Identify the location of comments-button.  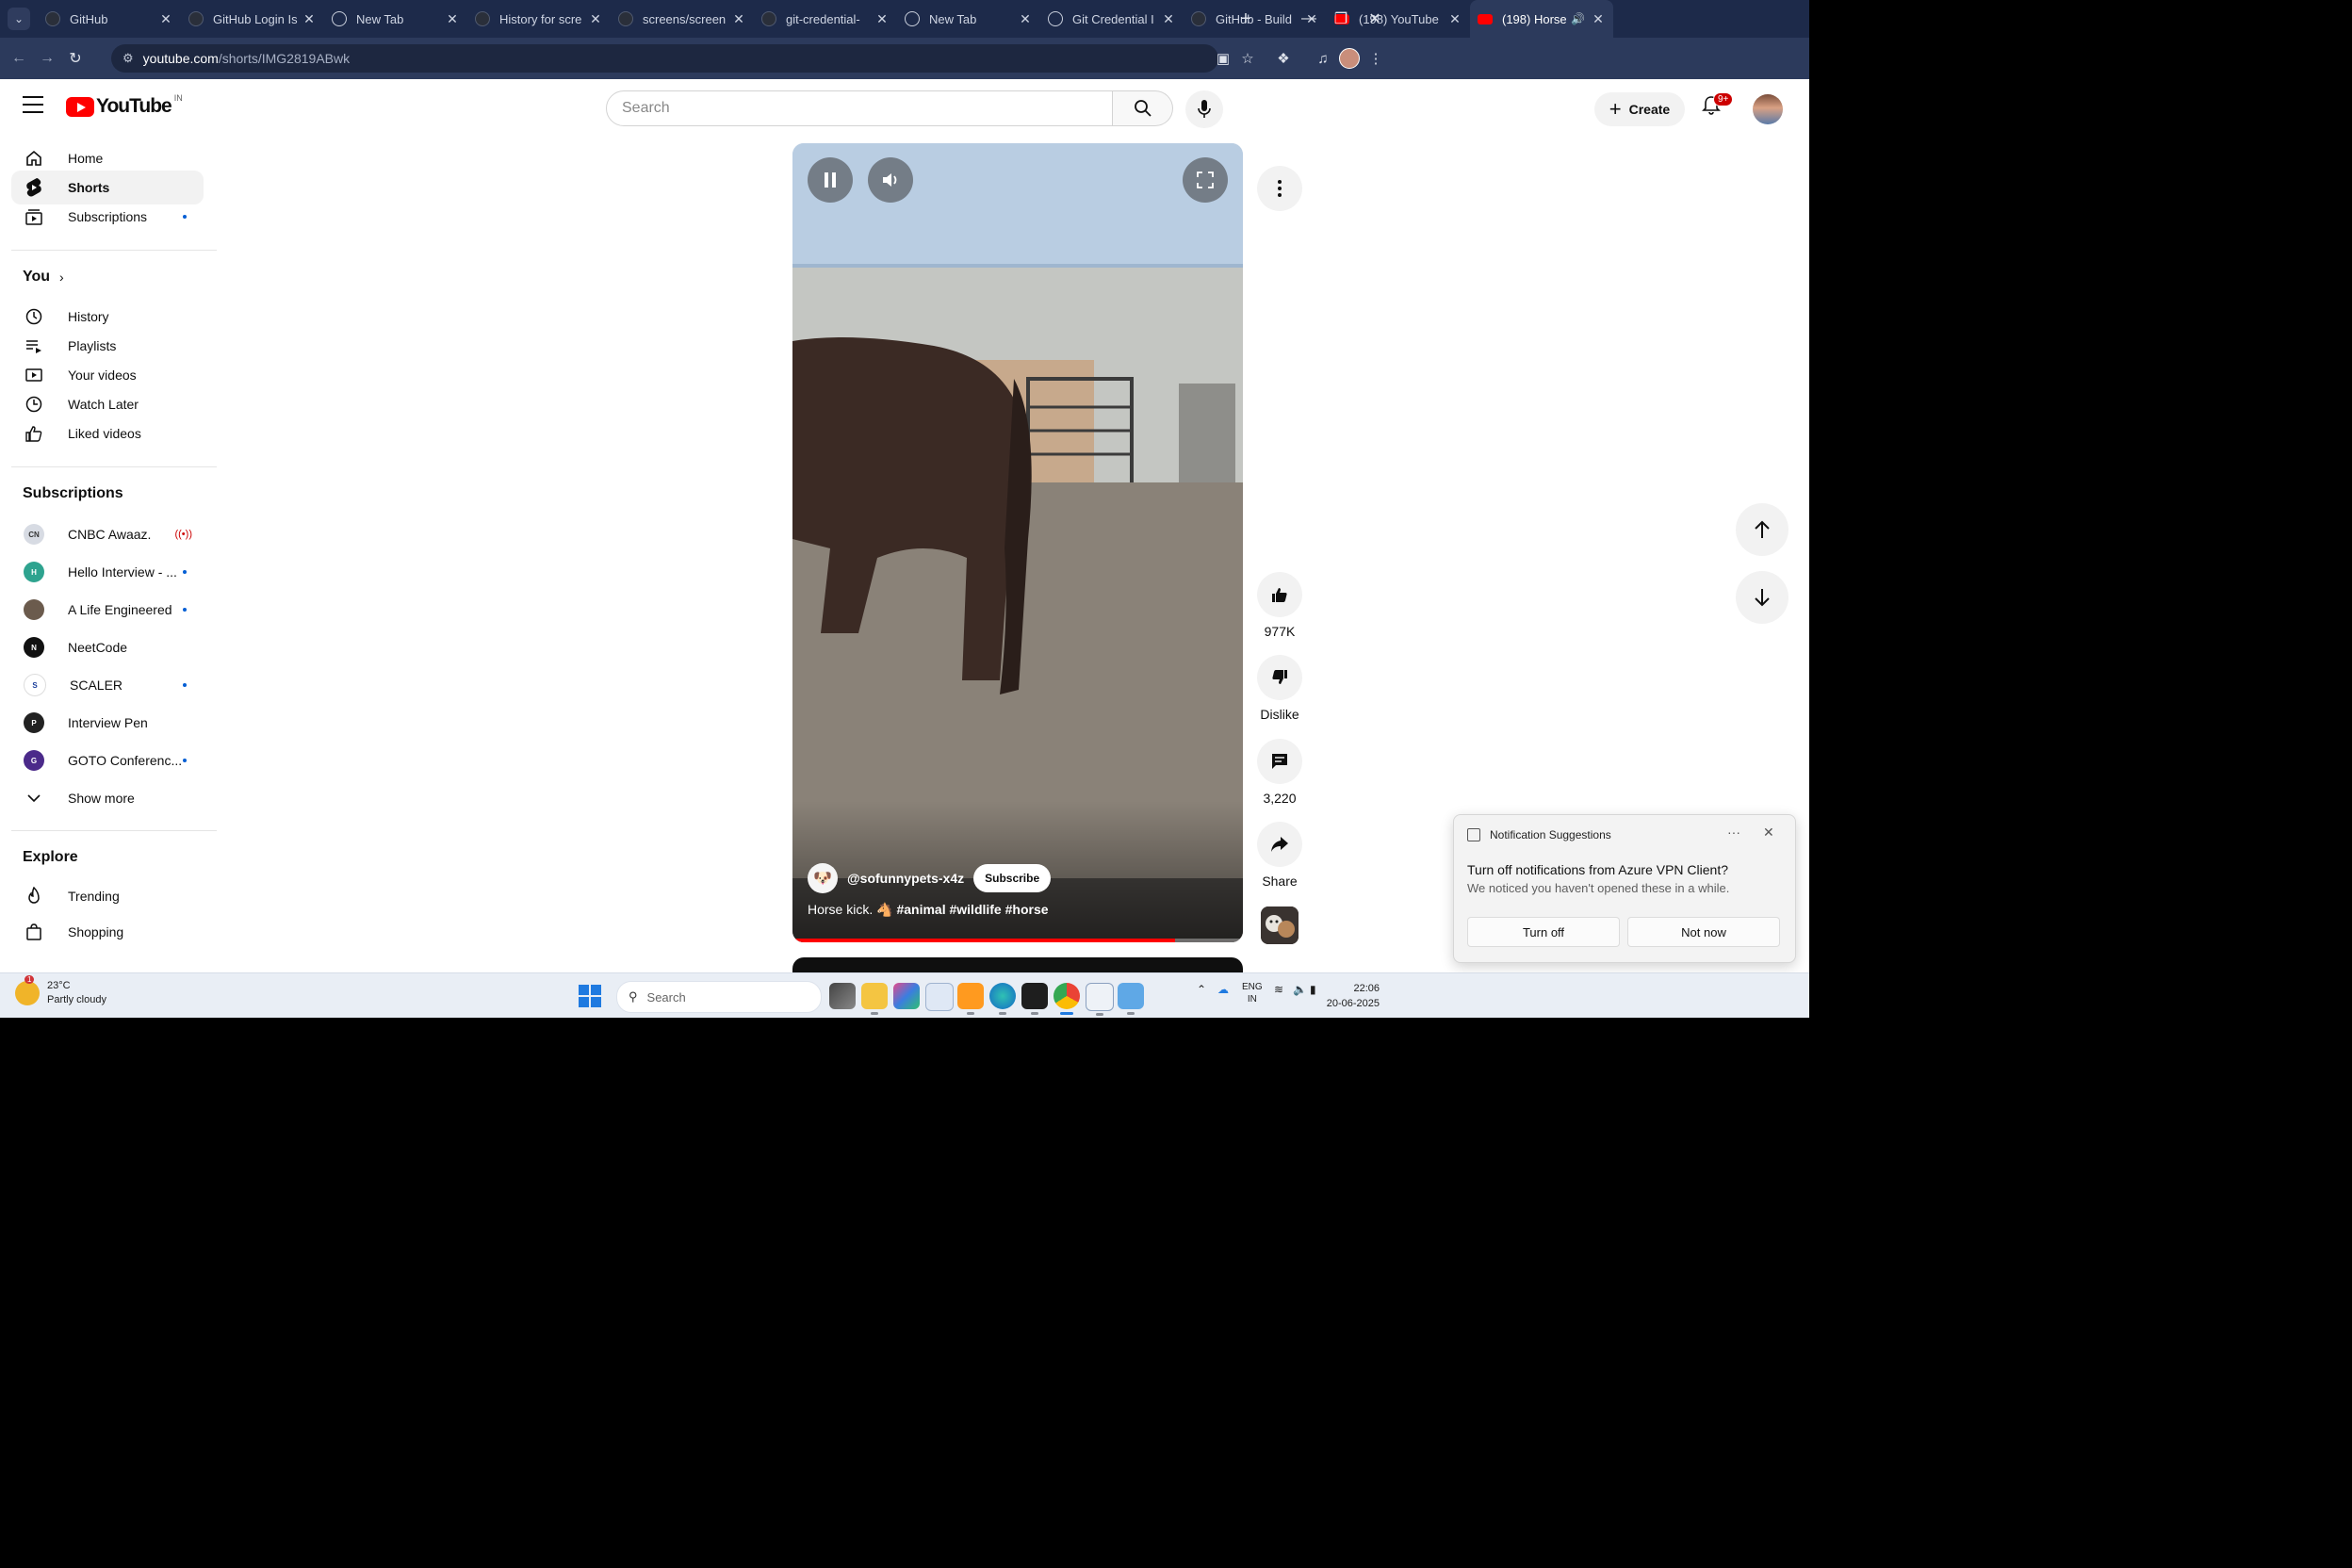
(1279, 762).